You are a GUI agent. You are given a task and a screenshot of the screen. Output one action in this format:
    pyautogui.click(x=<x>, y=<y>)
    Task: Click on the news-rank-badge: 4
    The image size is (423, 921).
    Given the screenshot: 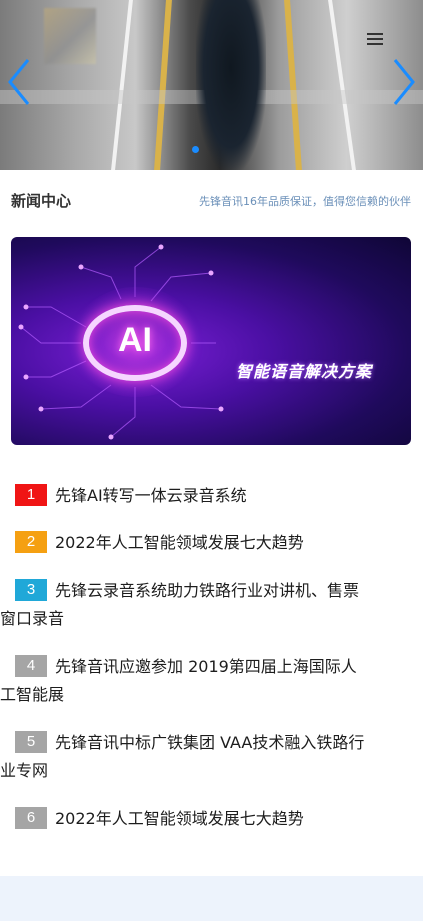 What is the action you would take?
    pyautogui.click(x=31, y=666)
    